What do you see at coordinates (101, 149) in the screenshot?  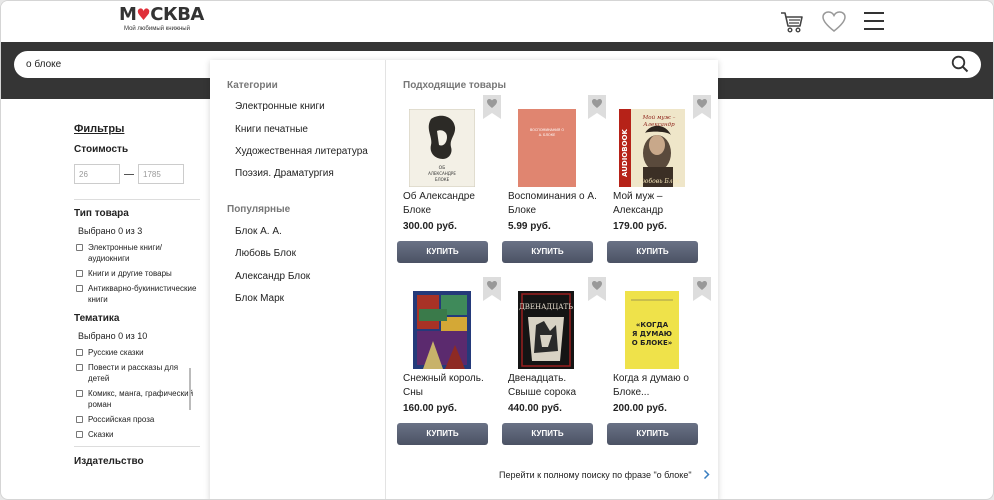 I see `price-heading: Стоимость` at bounding box center [101, 149].